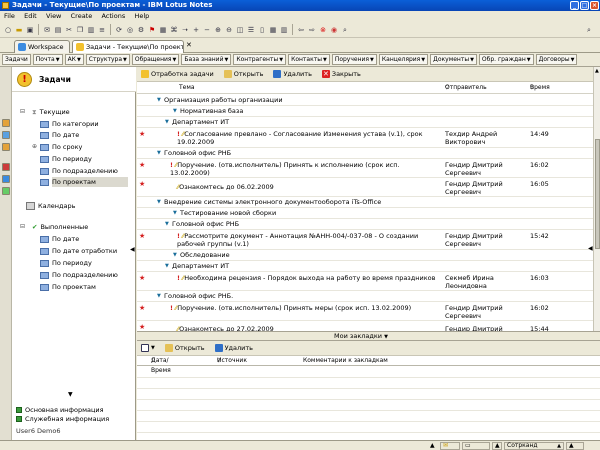 This screenshot has width=600, height=450. I want to click on category-row: ▼ Головной офис РНБ., so click(365, 297).